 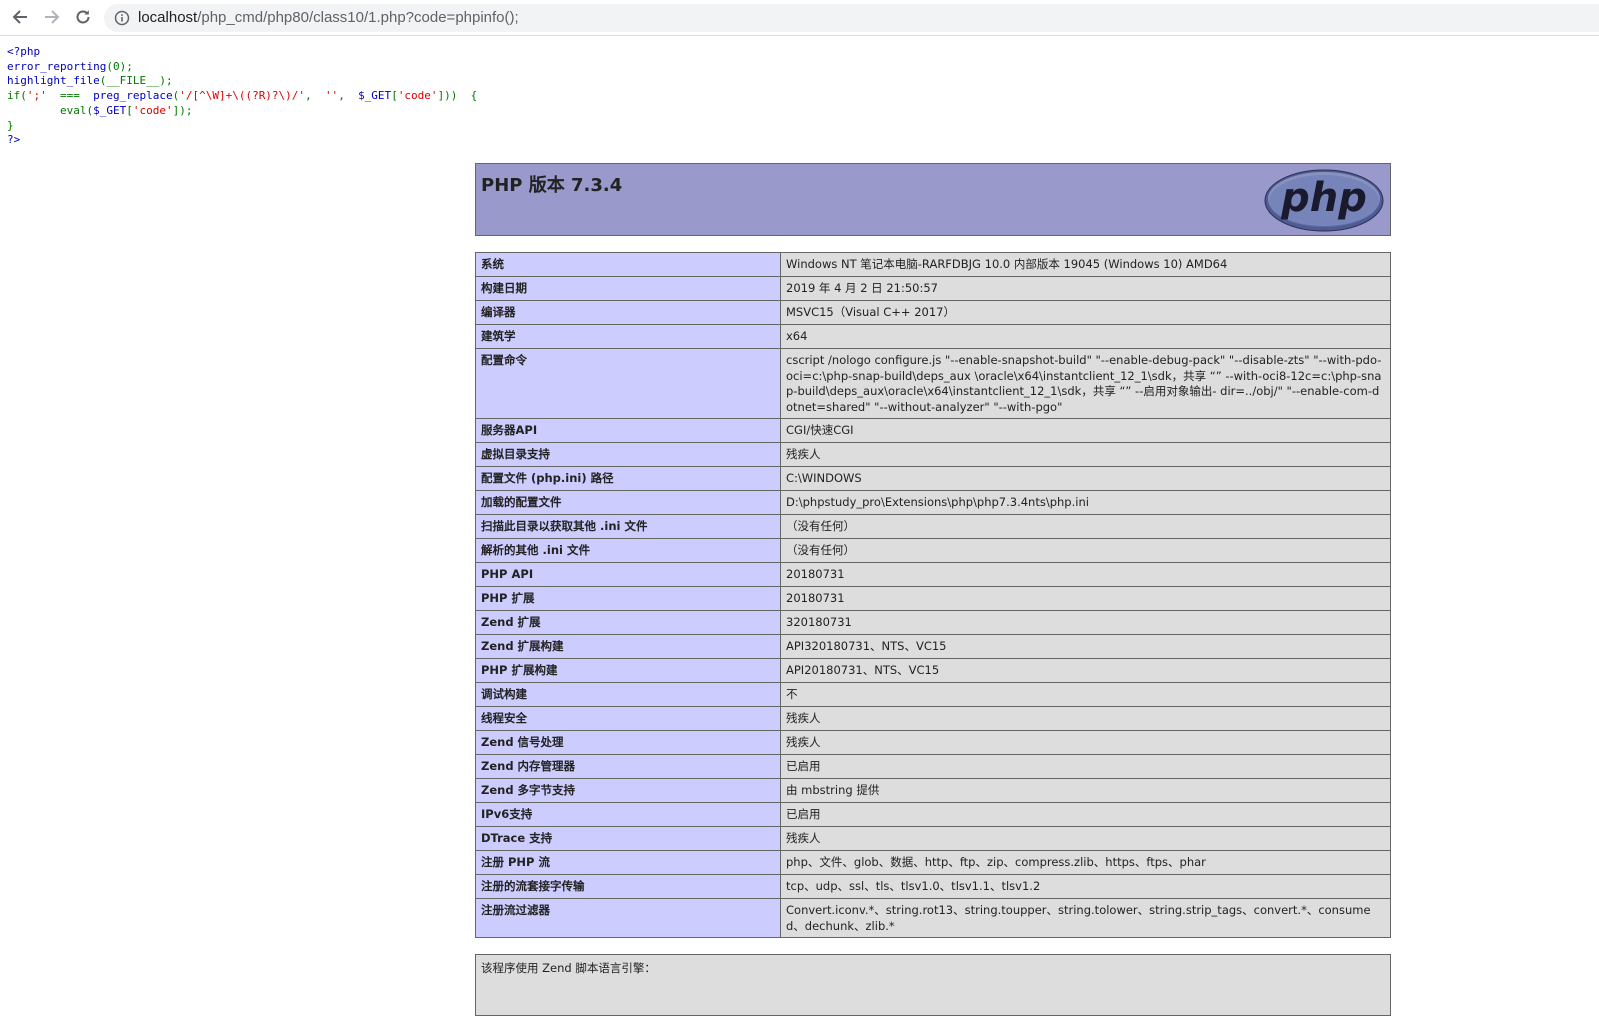 I want to click on table-row: 建筑学 x64, so click(x=933, y=336).